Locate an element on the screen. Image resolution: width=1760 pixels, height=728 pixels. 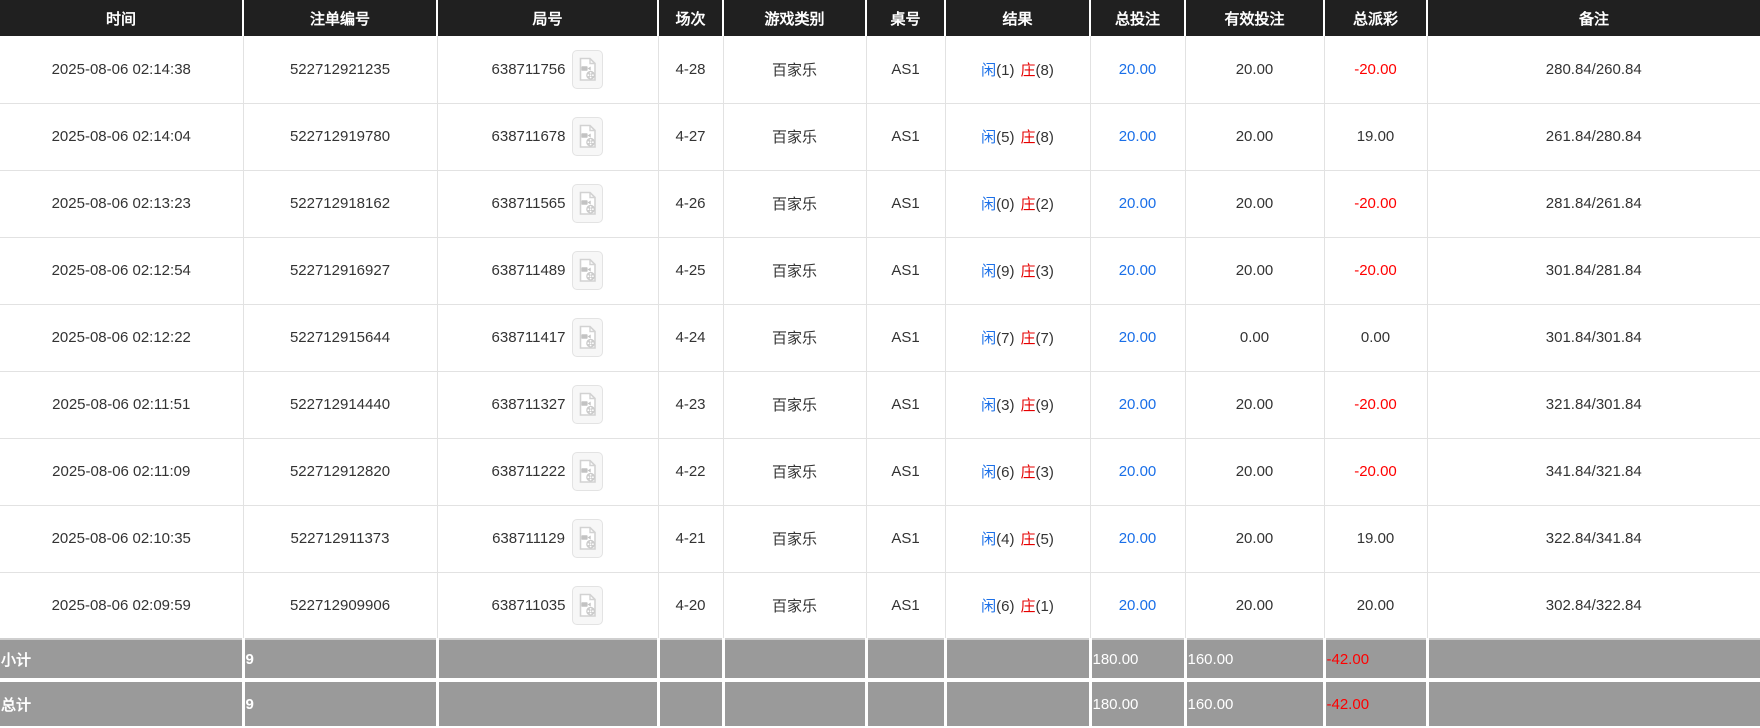
cell-bet-no: 522712916927 is located at coordinates (340, 271).